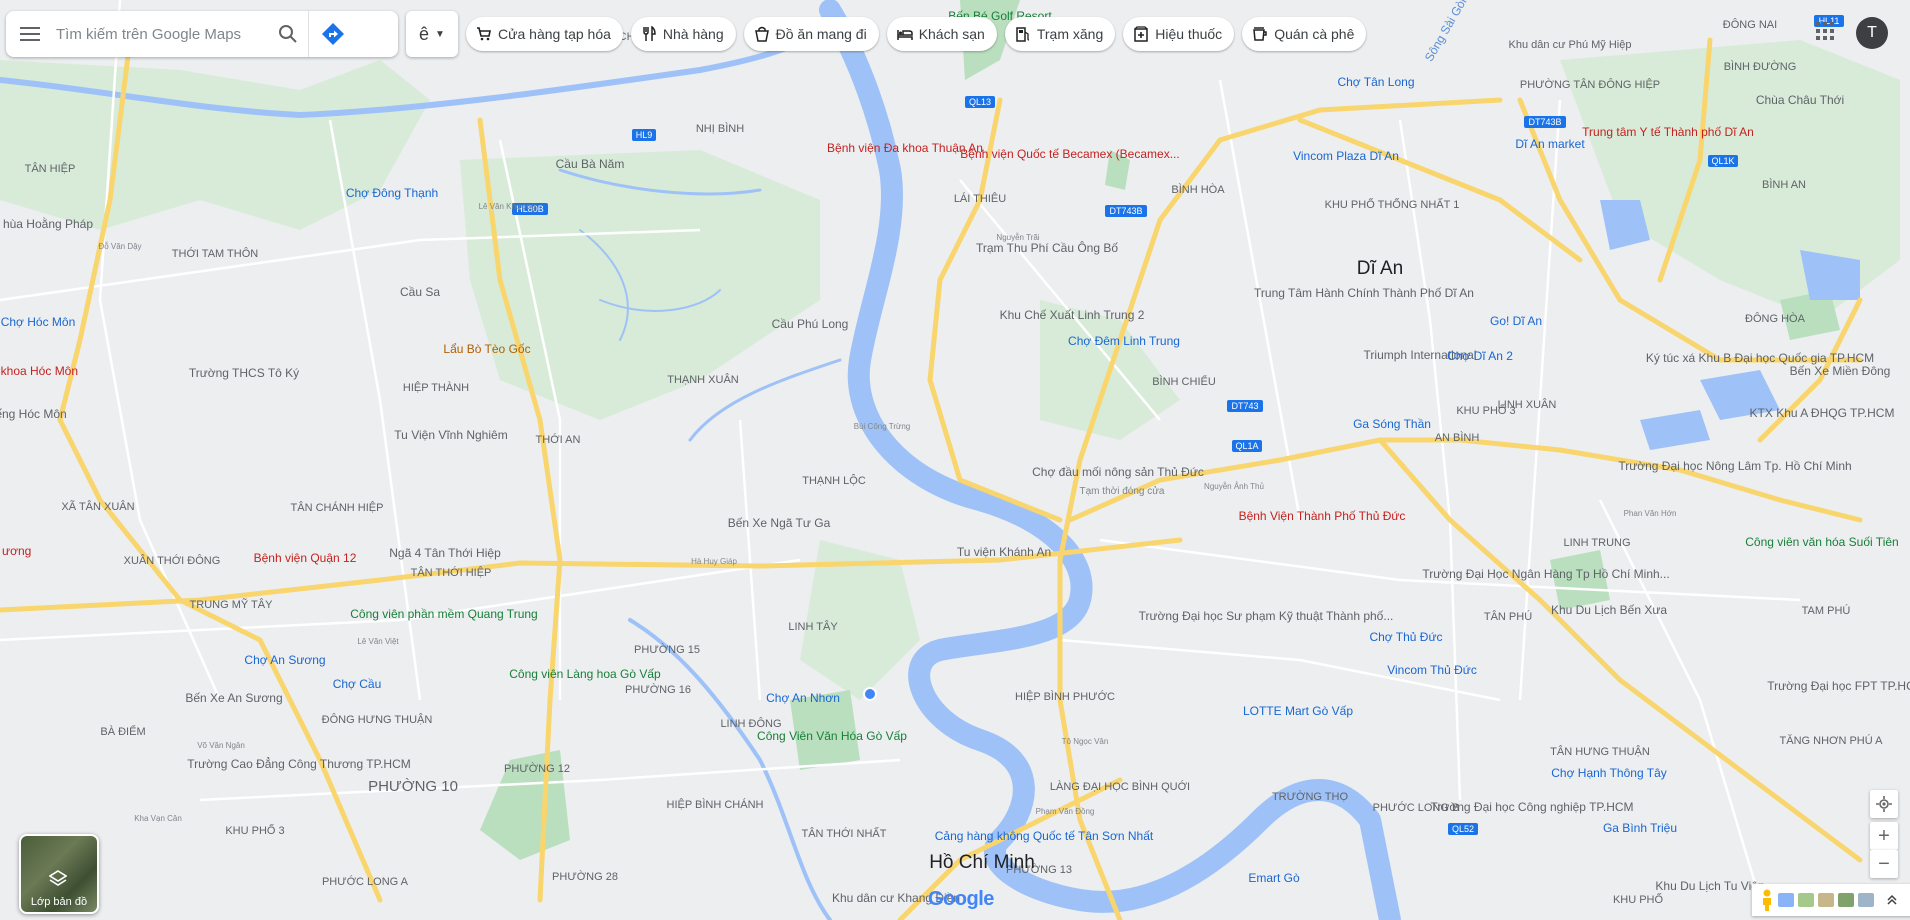 The height and width of the screenshot is (920, 1910). What do you see at coordinates (803, 698) in the screenshot?
I see `map-label-shop: Chợ An Nhơn` at bounding box center [803, 698].